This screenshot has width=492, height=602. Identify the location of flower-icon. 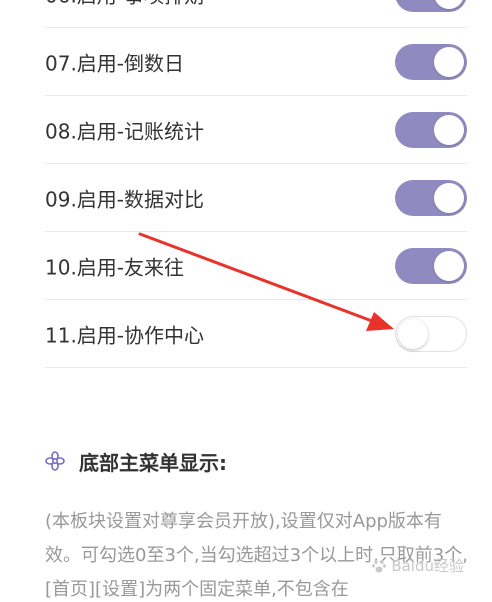
(55, 461).